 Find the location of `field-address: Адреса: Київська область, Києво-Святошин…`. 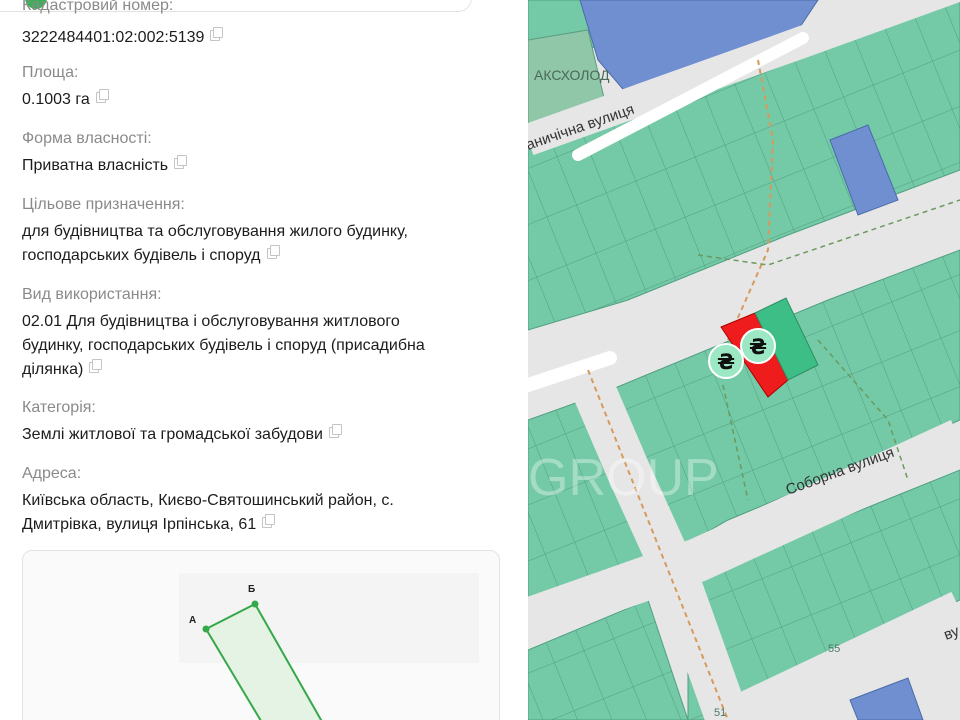

field-address: Адреса: Київська область, Києво-Святошин… is located at coordinates (257, 499).